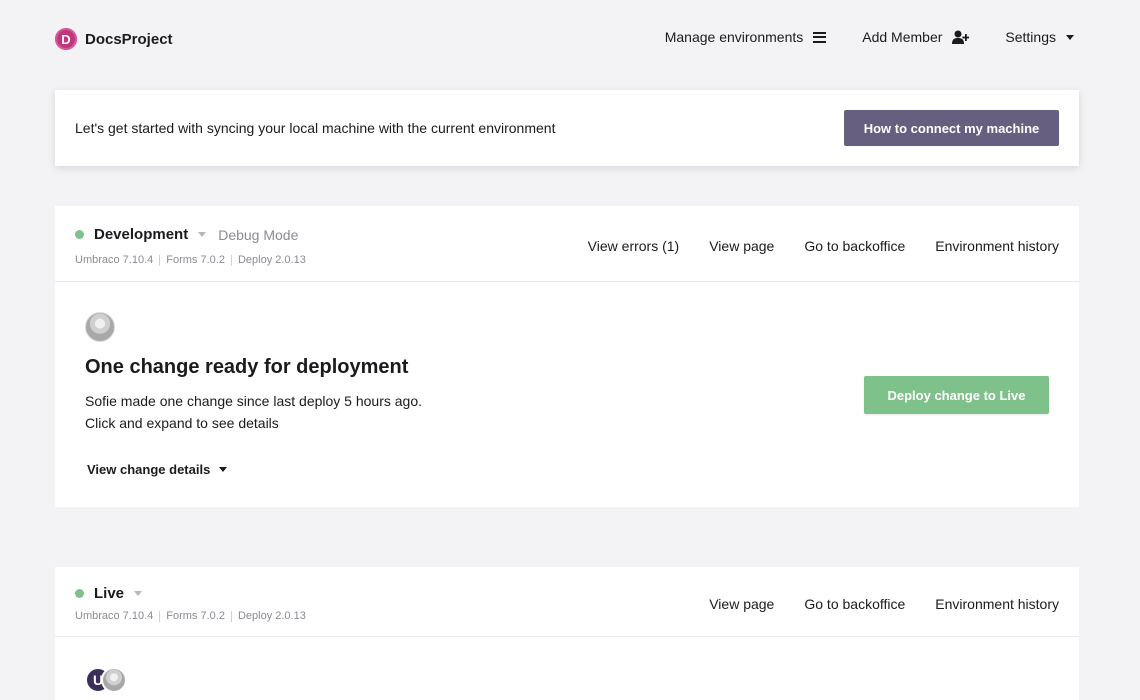 The image size is (1140, 700). What do you see at coordinates (951, 128) in the screenshot?
I see `connect-machine-button: How to connect my machine` at bounding box center [951, 128].